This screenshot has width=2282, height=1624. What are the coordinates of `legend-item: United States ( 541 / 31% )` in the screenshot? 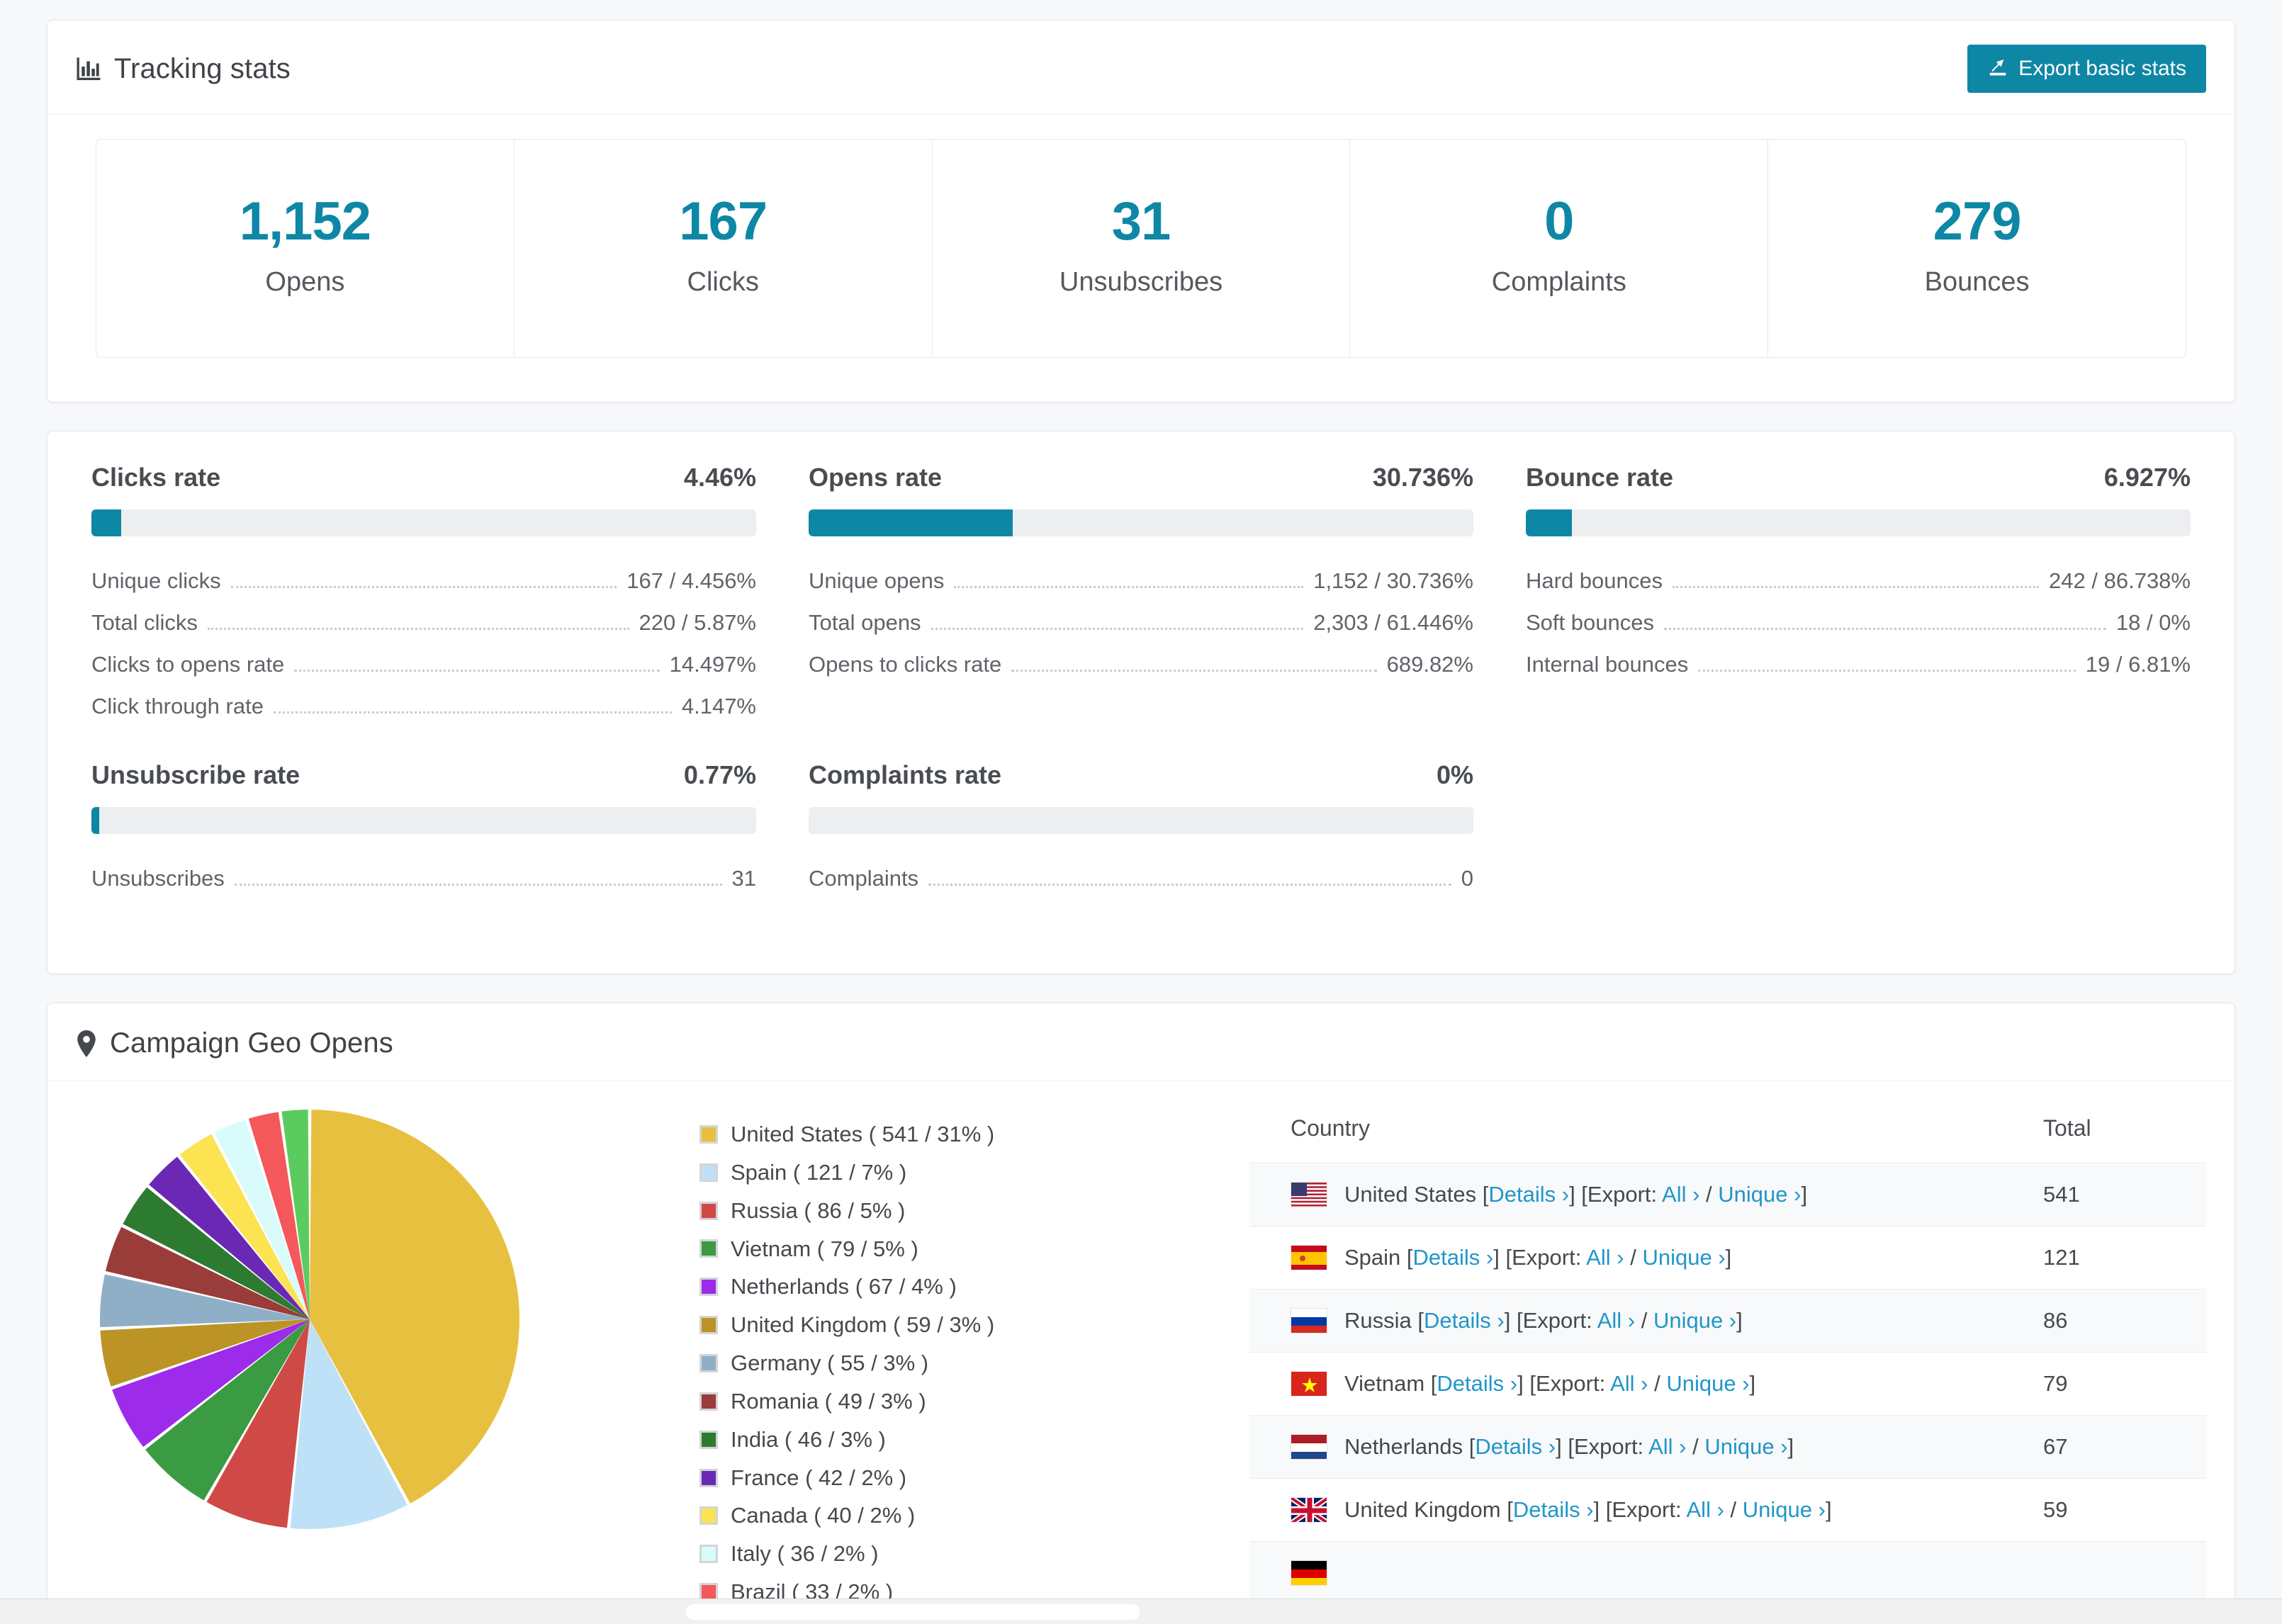 It's located at (955, 1135).